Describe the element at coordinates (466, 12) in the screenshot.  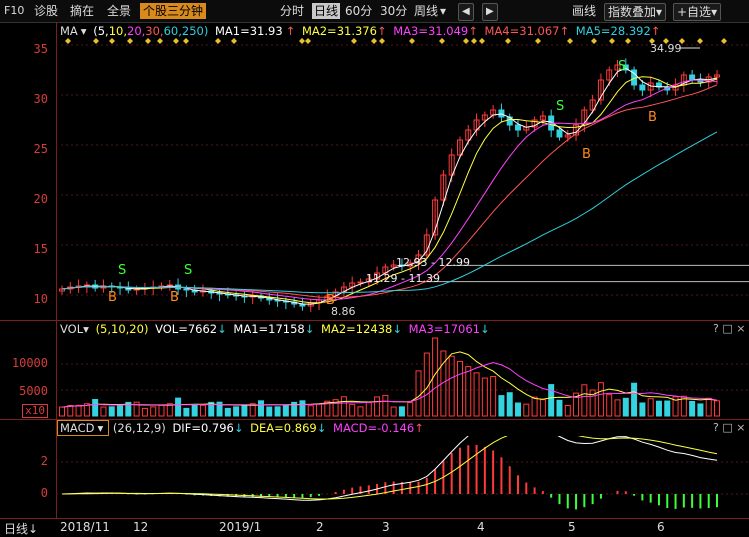
I see `prev-icon: ◀` at that location.